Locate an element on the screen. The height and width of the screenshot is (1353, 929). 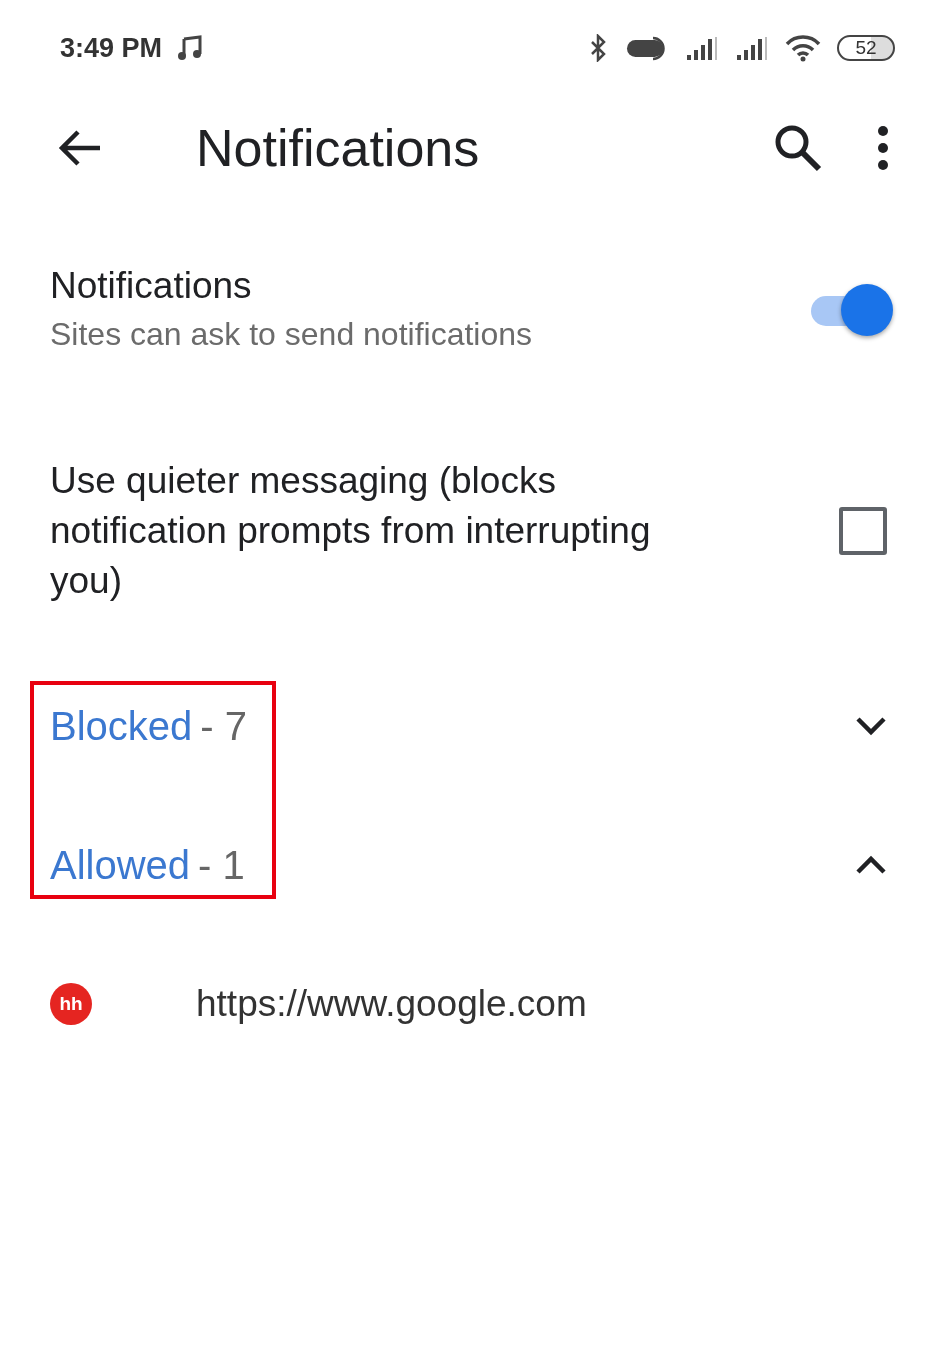
status-time: 3:49 PM is located at coordinates (111, 48).